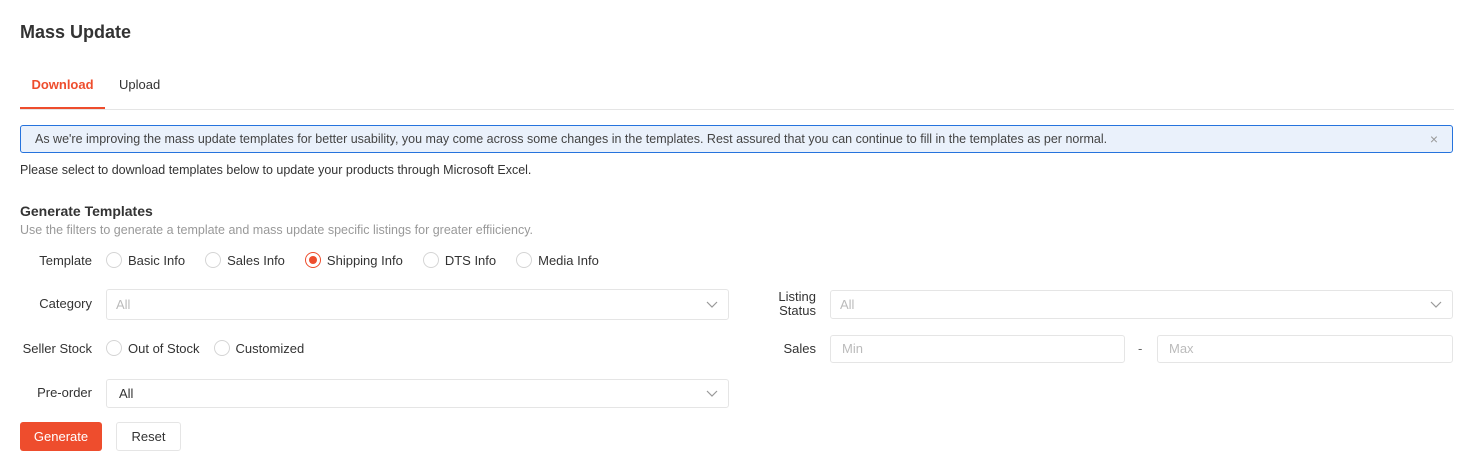  I want to click on close-icon: ×, so click(1434, 139).